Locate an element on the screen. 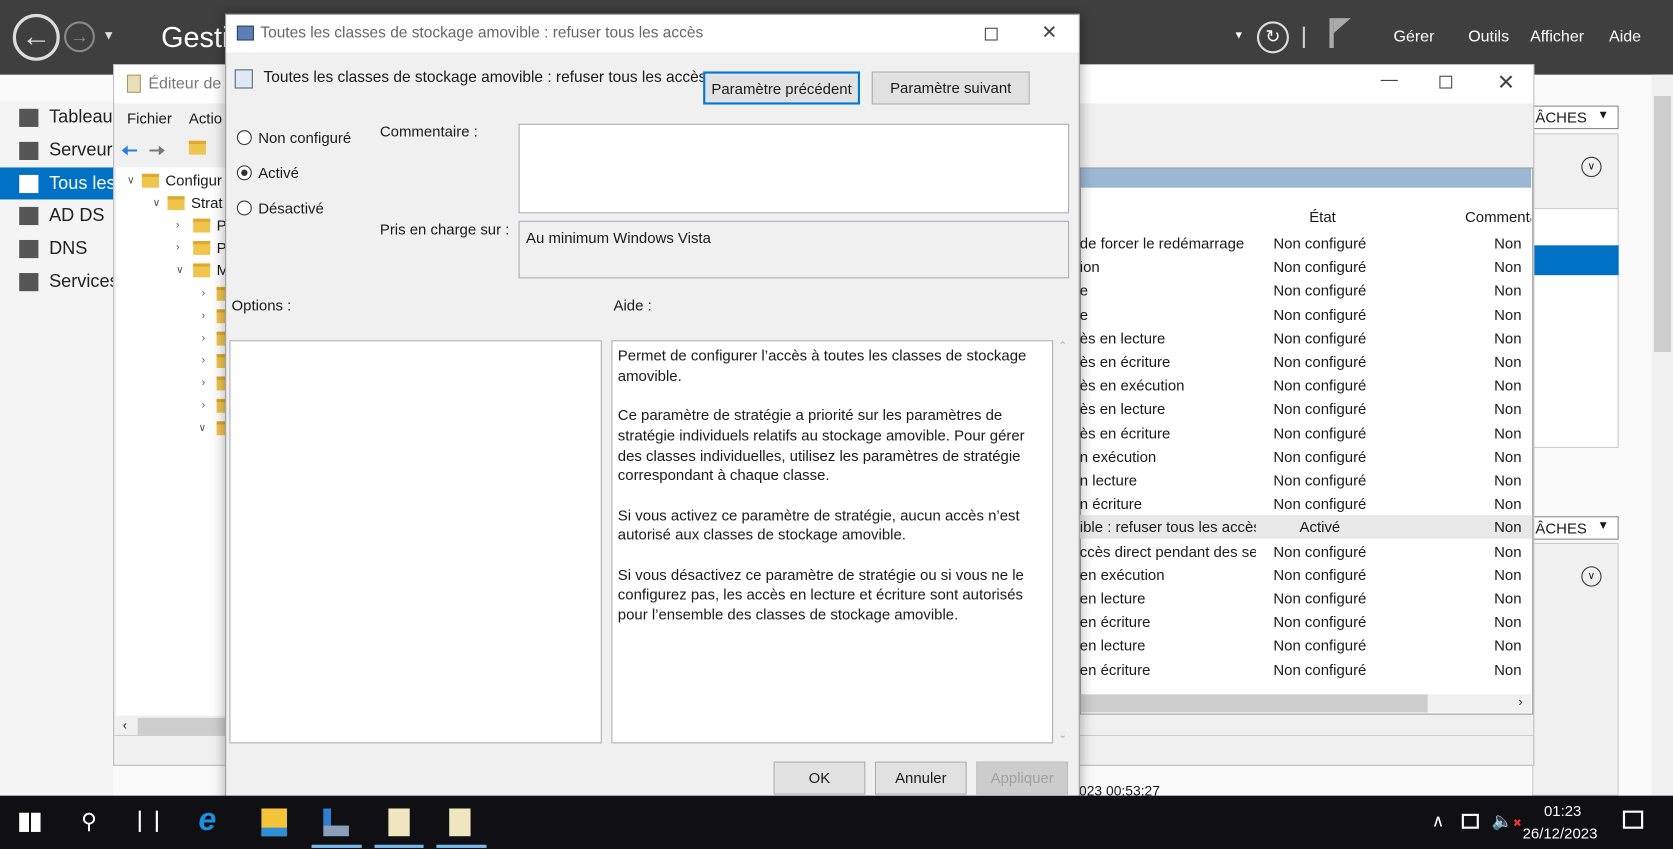 The width and height of the screenshot is (1673, 849). clock-time: 01:23 is located at coordinates (1562, 810).